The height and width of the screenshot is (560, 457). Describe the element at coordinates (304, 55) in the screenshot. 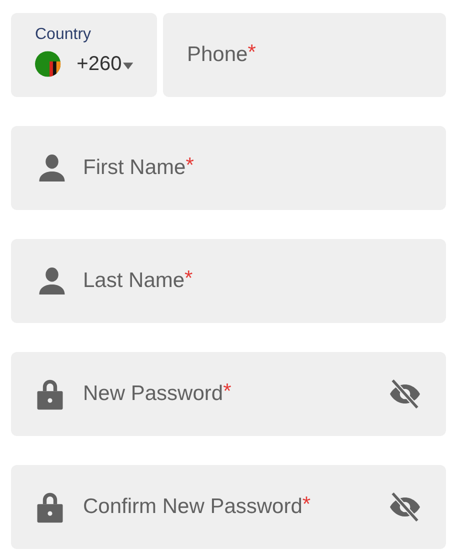

I see `phone-field: Phone*` at that location.